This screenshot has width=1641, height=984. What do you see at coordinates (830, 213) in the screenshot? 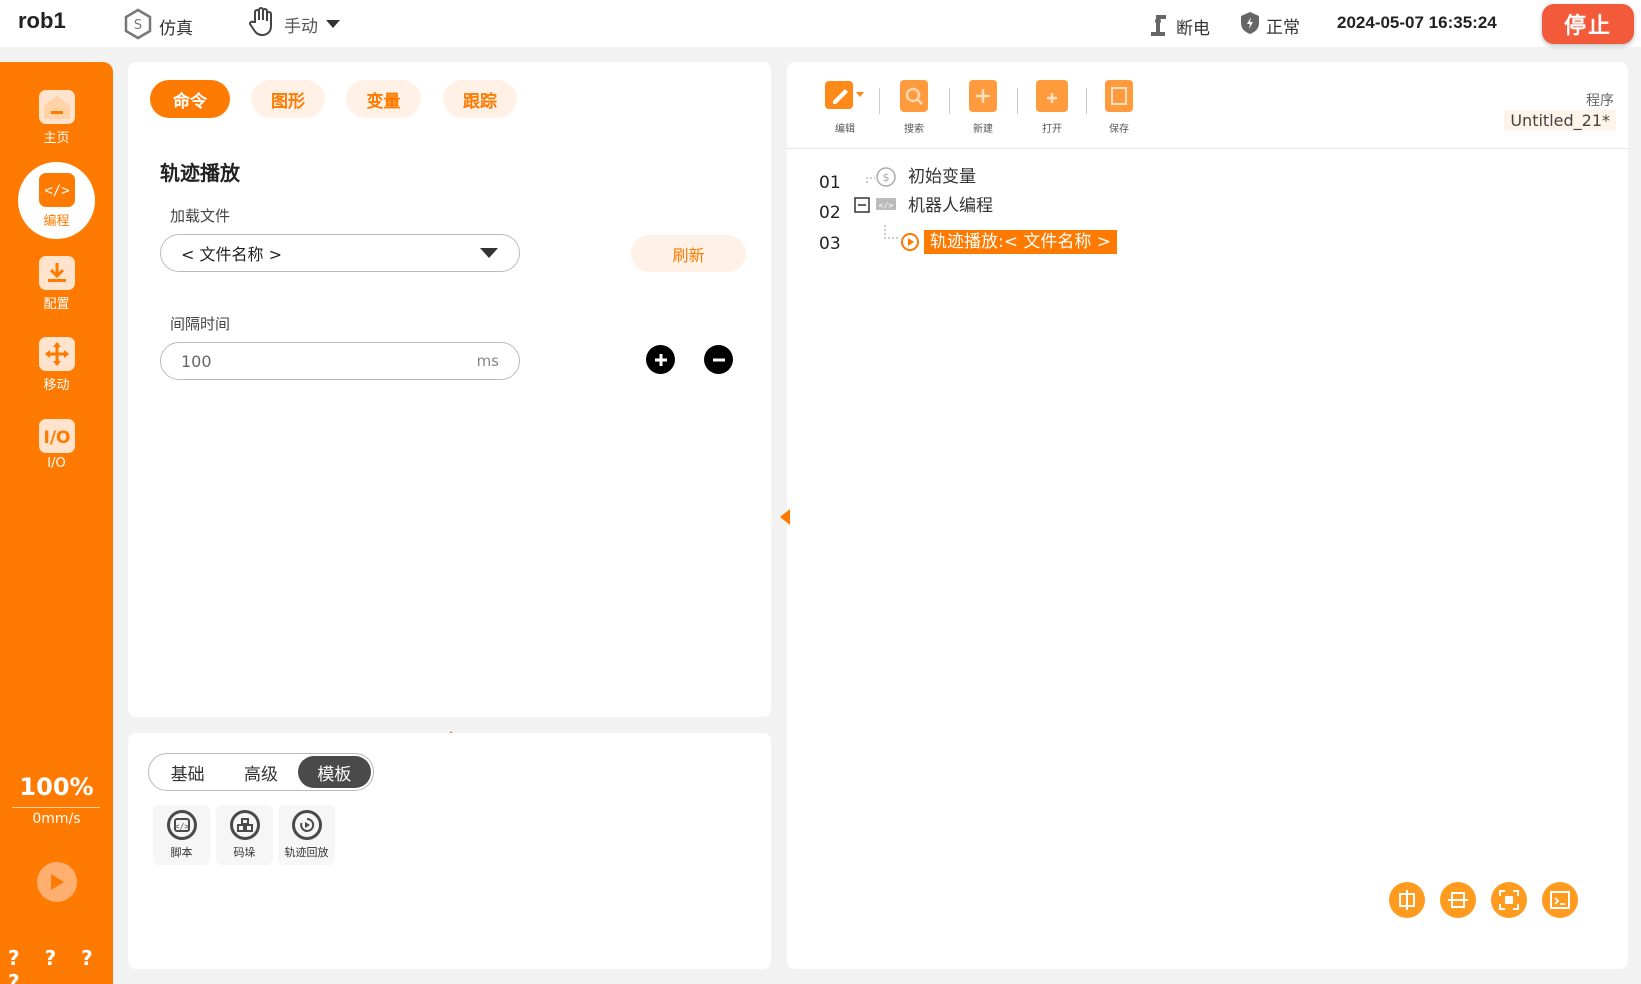
I see `line-number: 02` at bounding box center [830, 213].